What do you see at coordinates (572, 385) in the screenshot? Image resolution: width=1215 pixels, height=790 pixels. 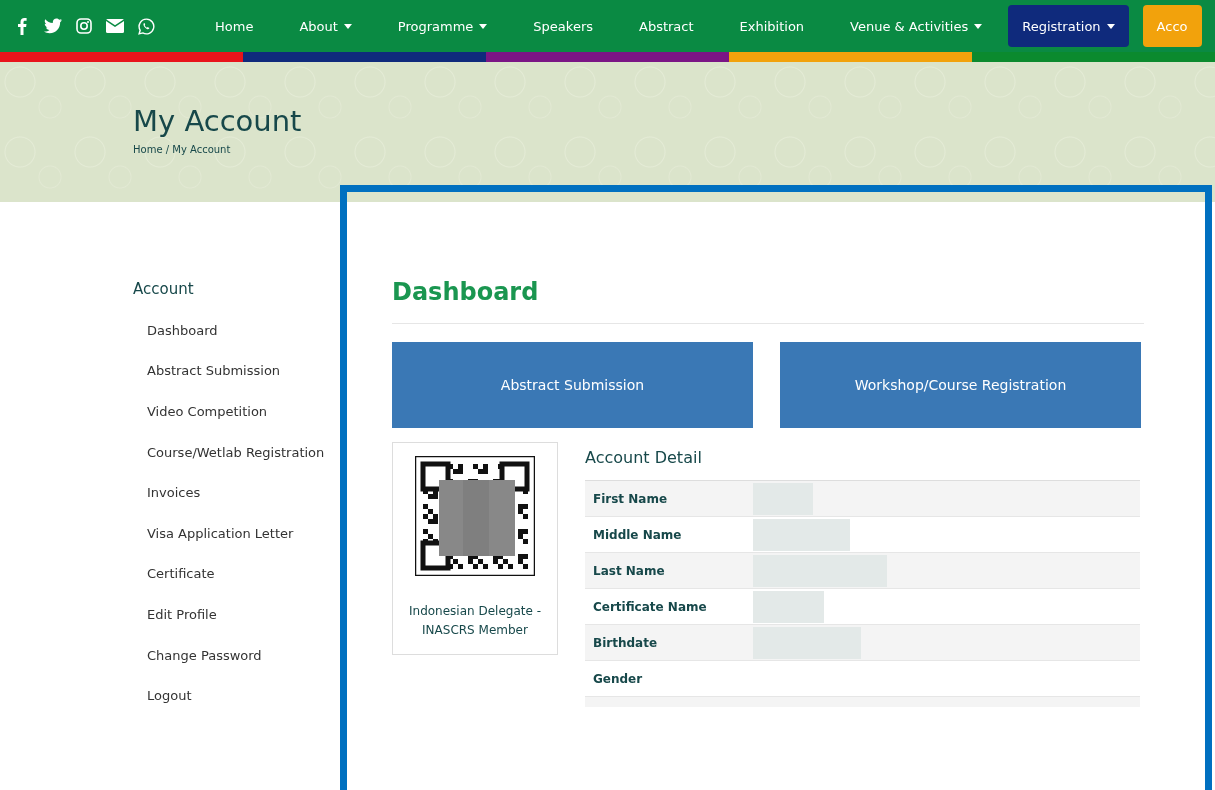 I see `dashboard-button: Abstract Submission` at bounding box center [572, 385].